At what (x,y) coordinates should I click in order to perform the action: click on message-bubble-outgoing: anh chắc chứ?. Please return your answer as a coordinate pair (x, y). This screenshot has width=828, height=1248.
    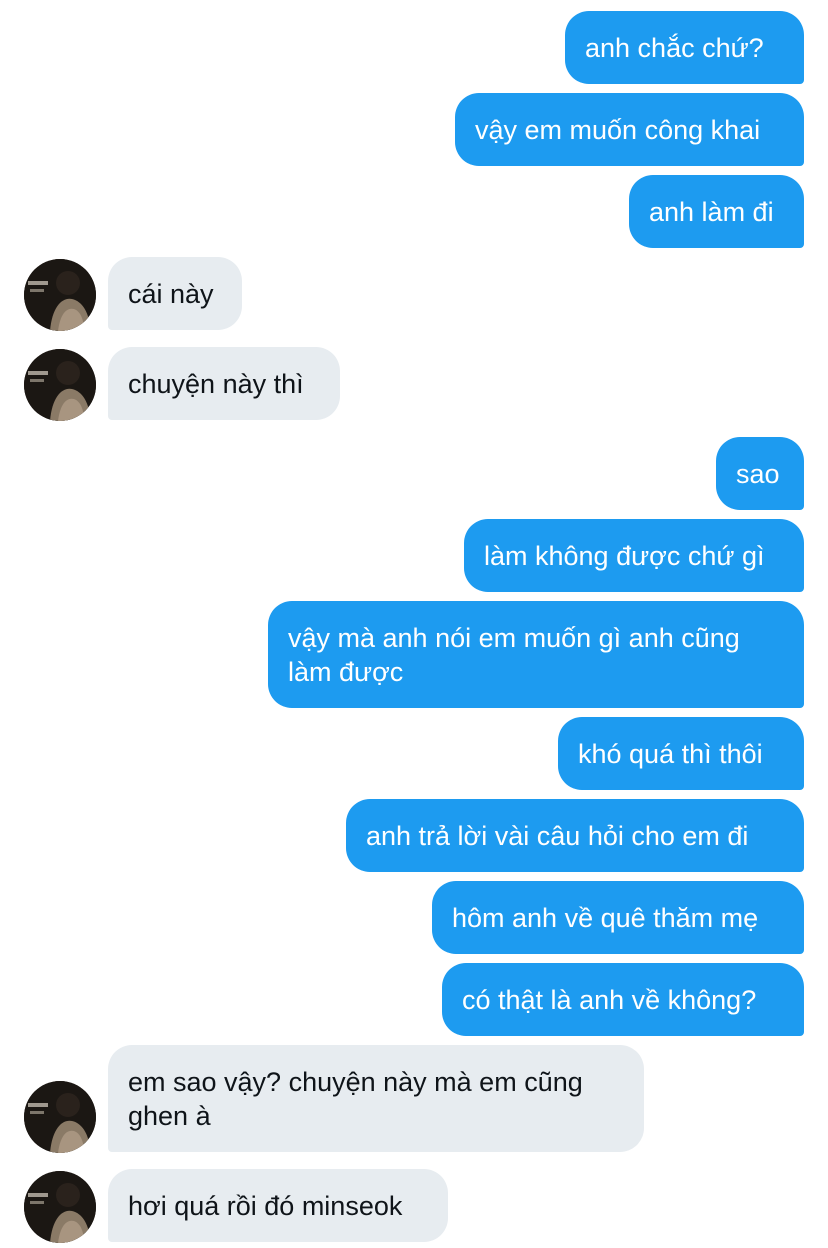
    Looking at the image, I should click on (684, 47).